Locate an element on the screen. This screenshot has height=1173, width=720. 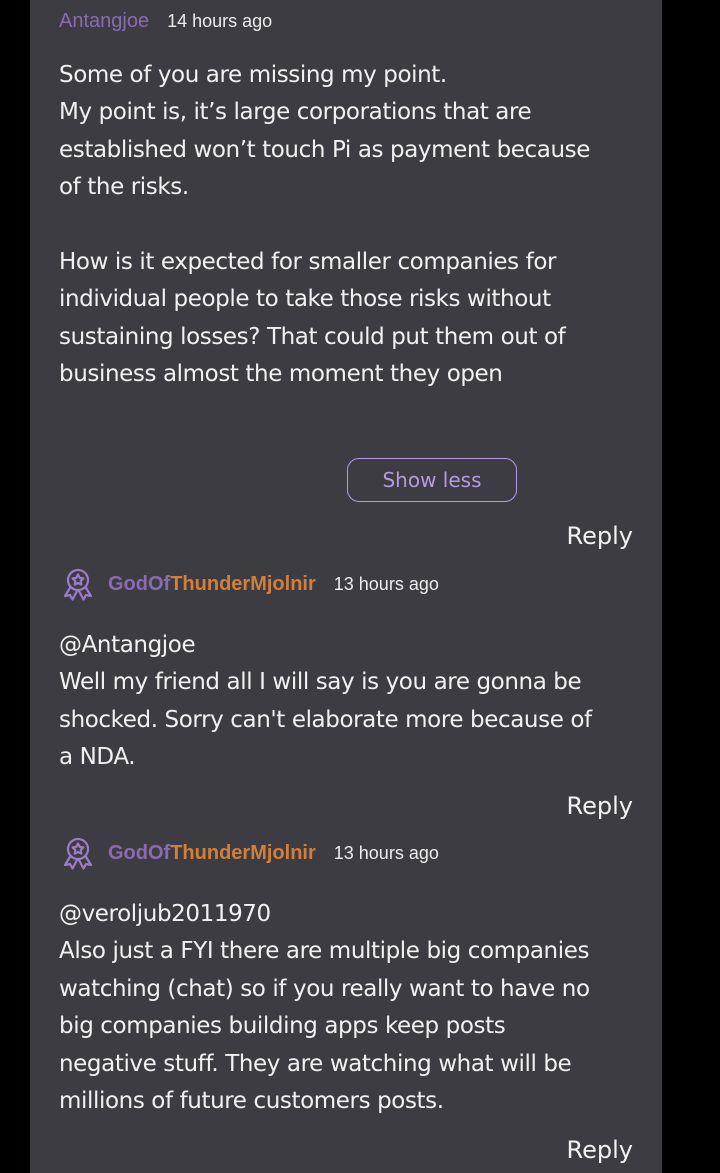
show-less-button: Show less is located at coordinates (432, 480).